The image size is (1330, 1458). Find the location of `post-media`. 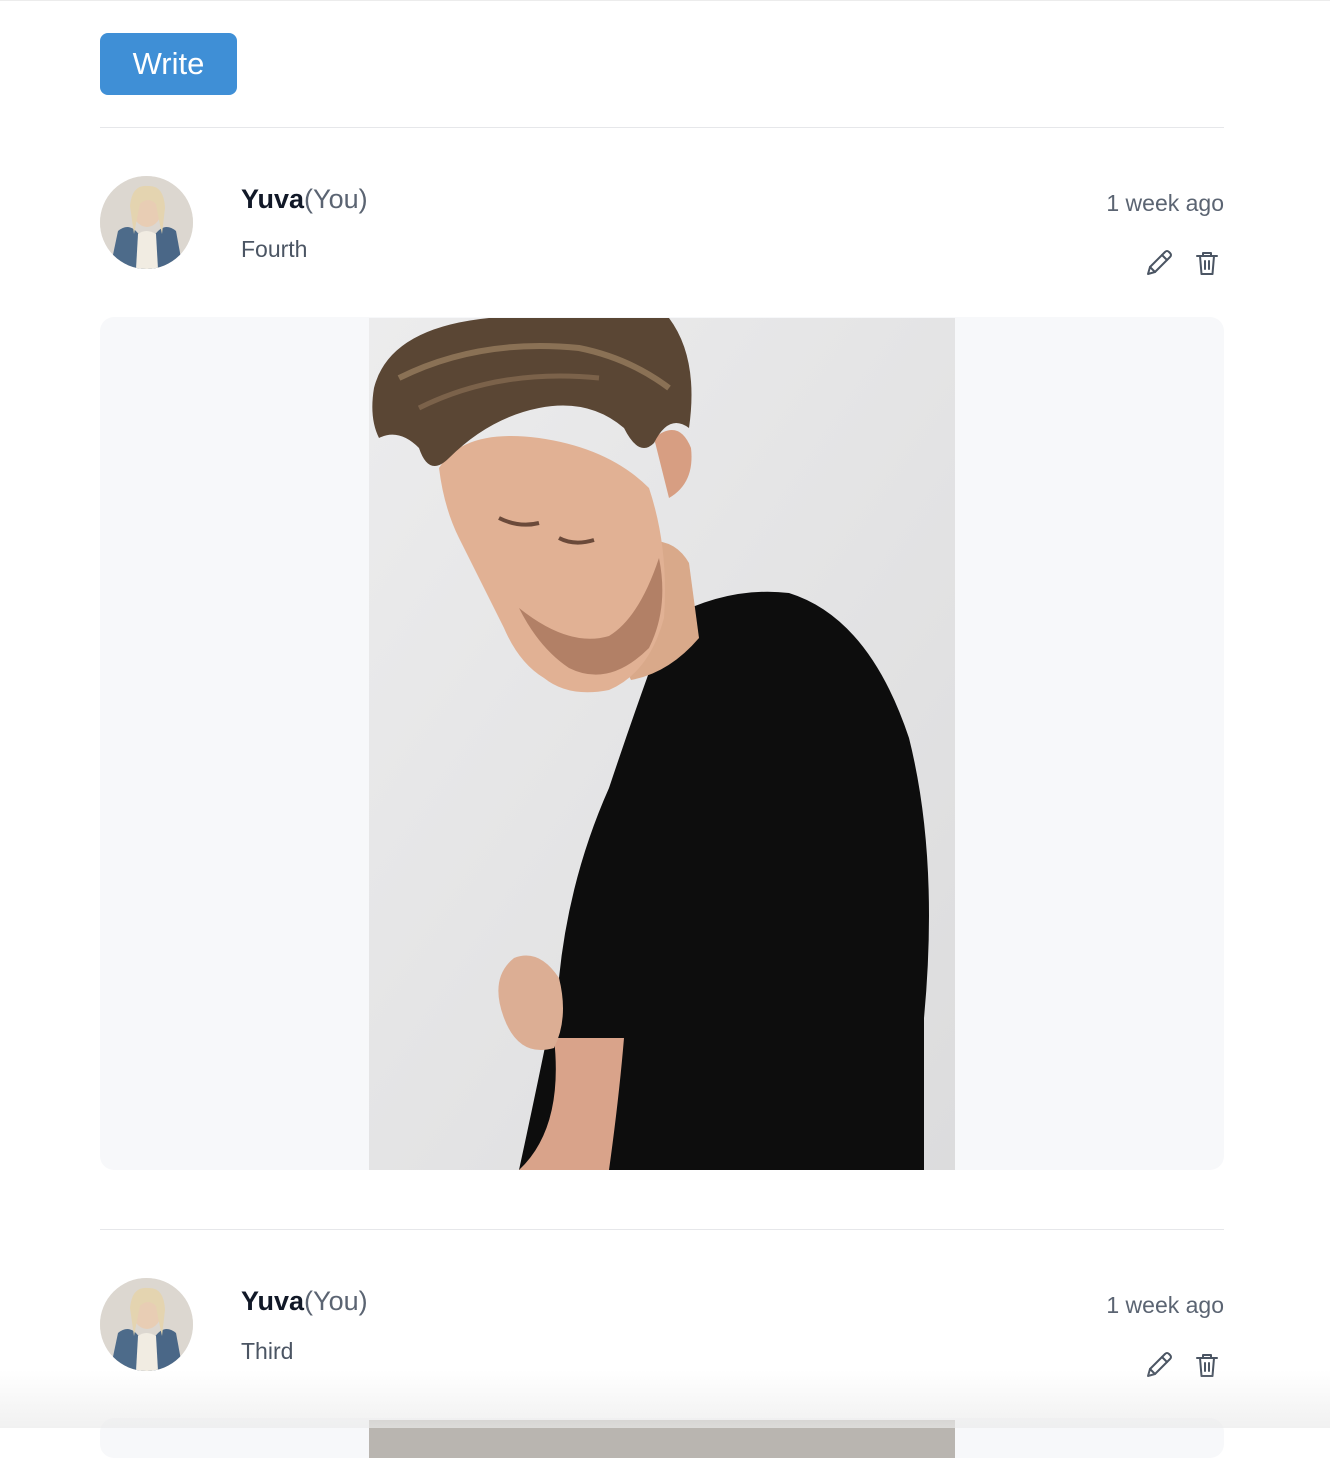

post-media is located at coordinates (662, 1438).